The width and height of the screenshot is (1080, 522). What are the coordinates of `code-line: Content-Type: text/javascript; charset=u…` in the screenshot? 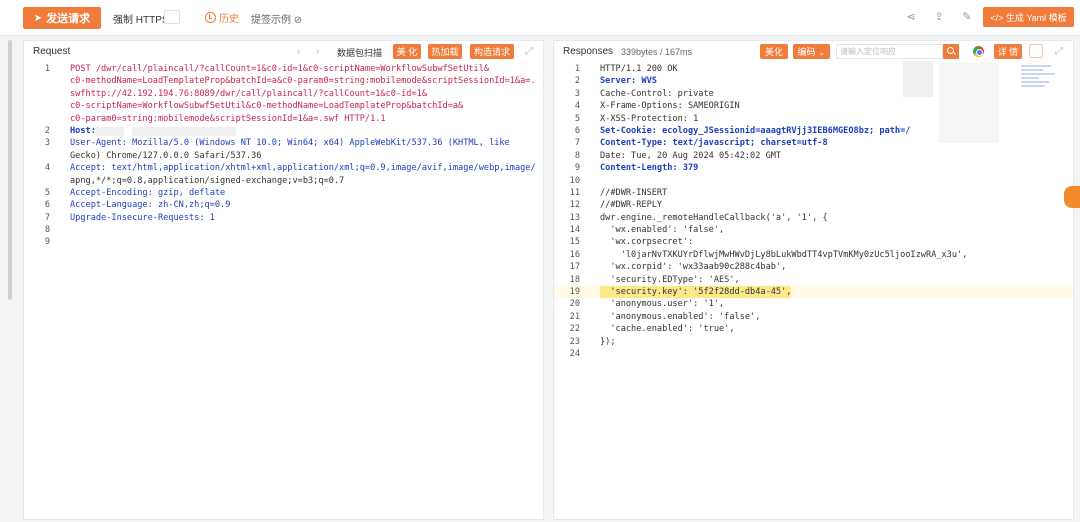 It's located at (714, 143).